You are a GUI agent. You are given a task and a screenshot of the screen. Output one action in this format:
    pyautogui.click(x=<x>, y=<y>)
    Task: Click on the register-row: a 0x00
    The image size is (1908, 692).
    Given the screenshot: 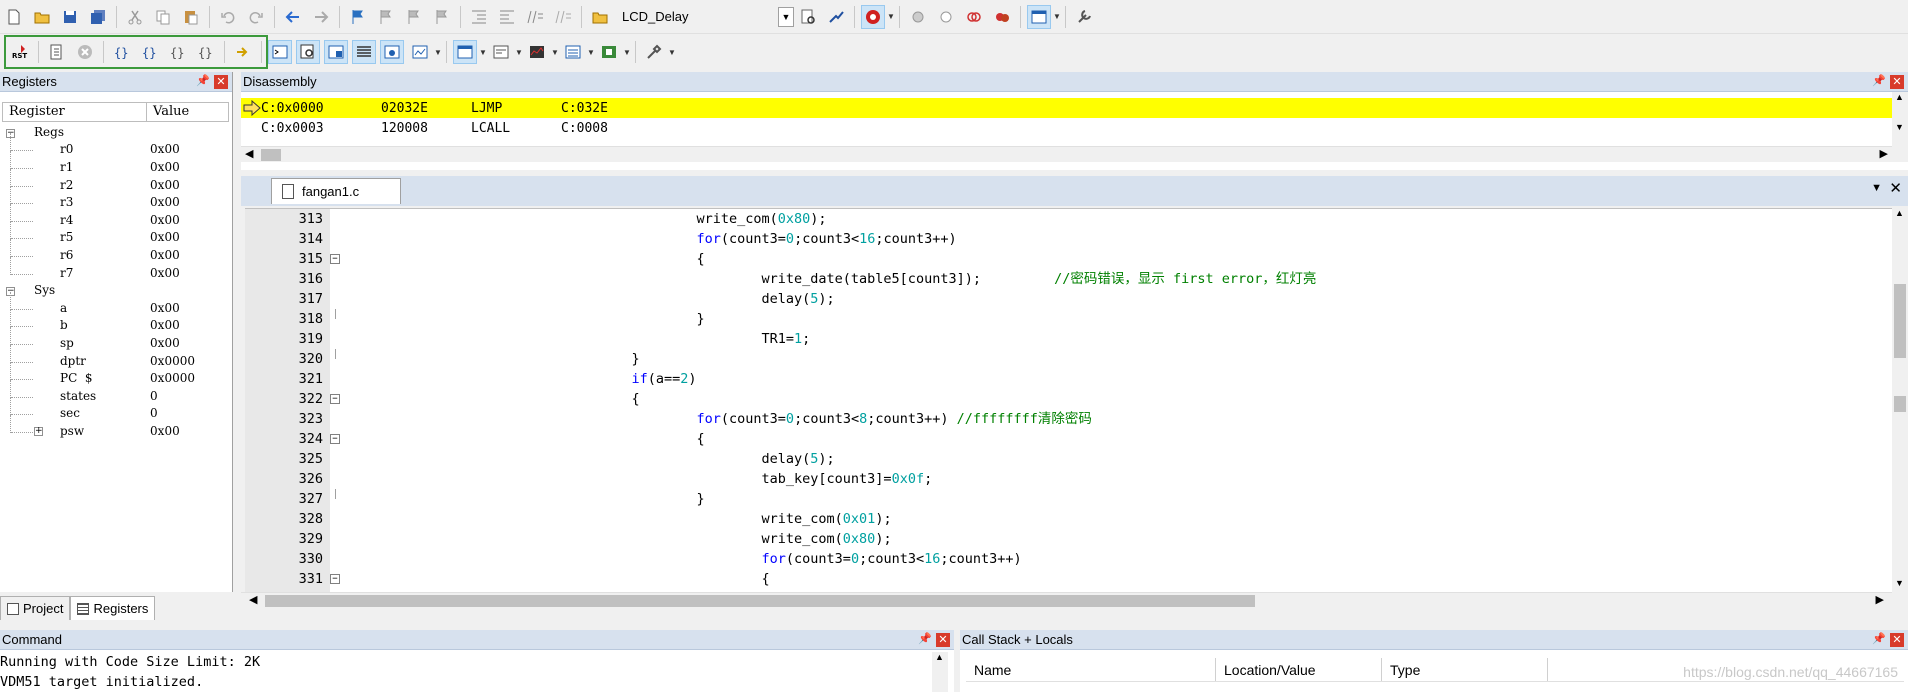 What is the action you would take?
    pyautogui.click(x=115, y=304)
    